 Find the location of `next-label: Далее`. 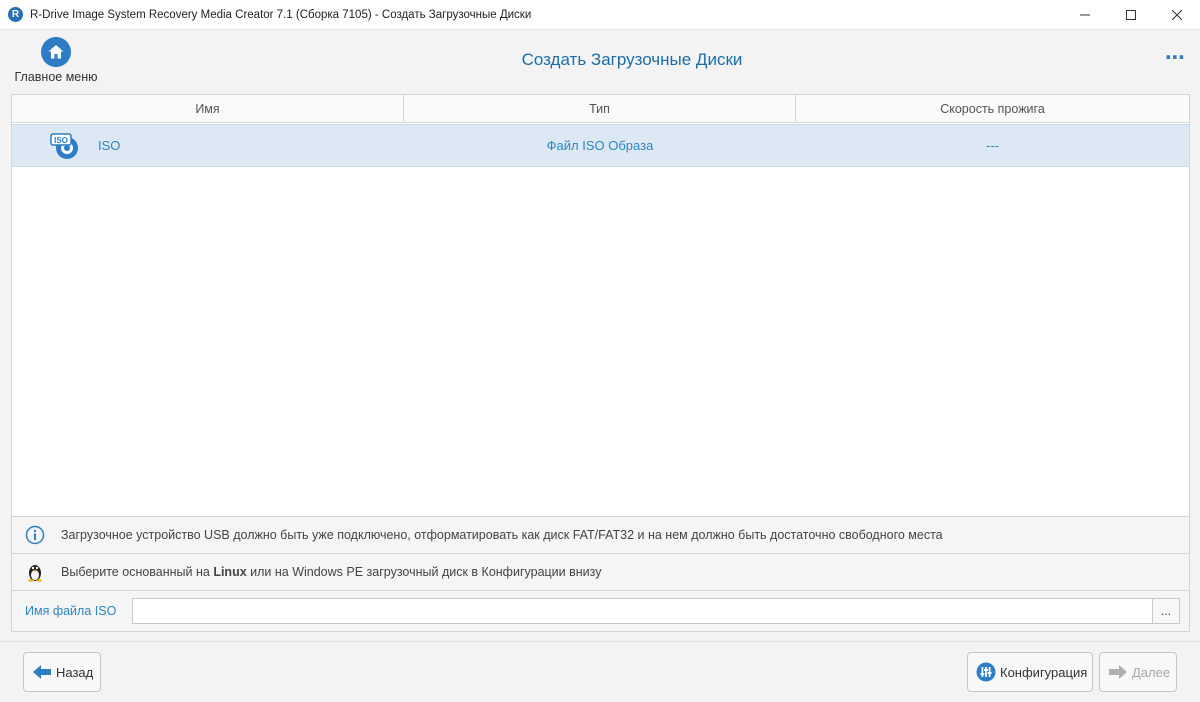

next-label: Далее is located at coordinates (1151, 672).